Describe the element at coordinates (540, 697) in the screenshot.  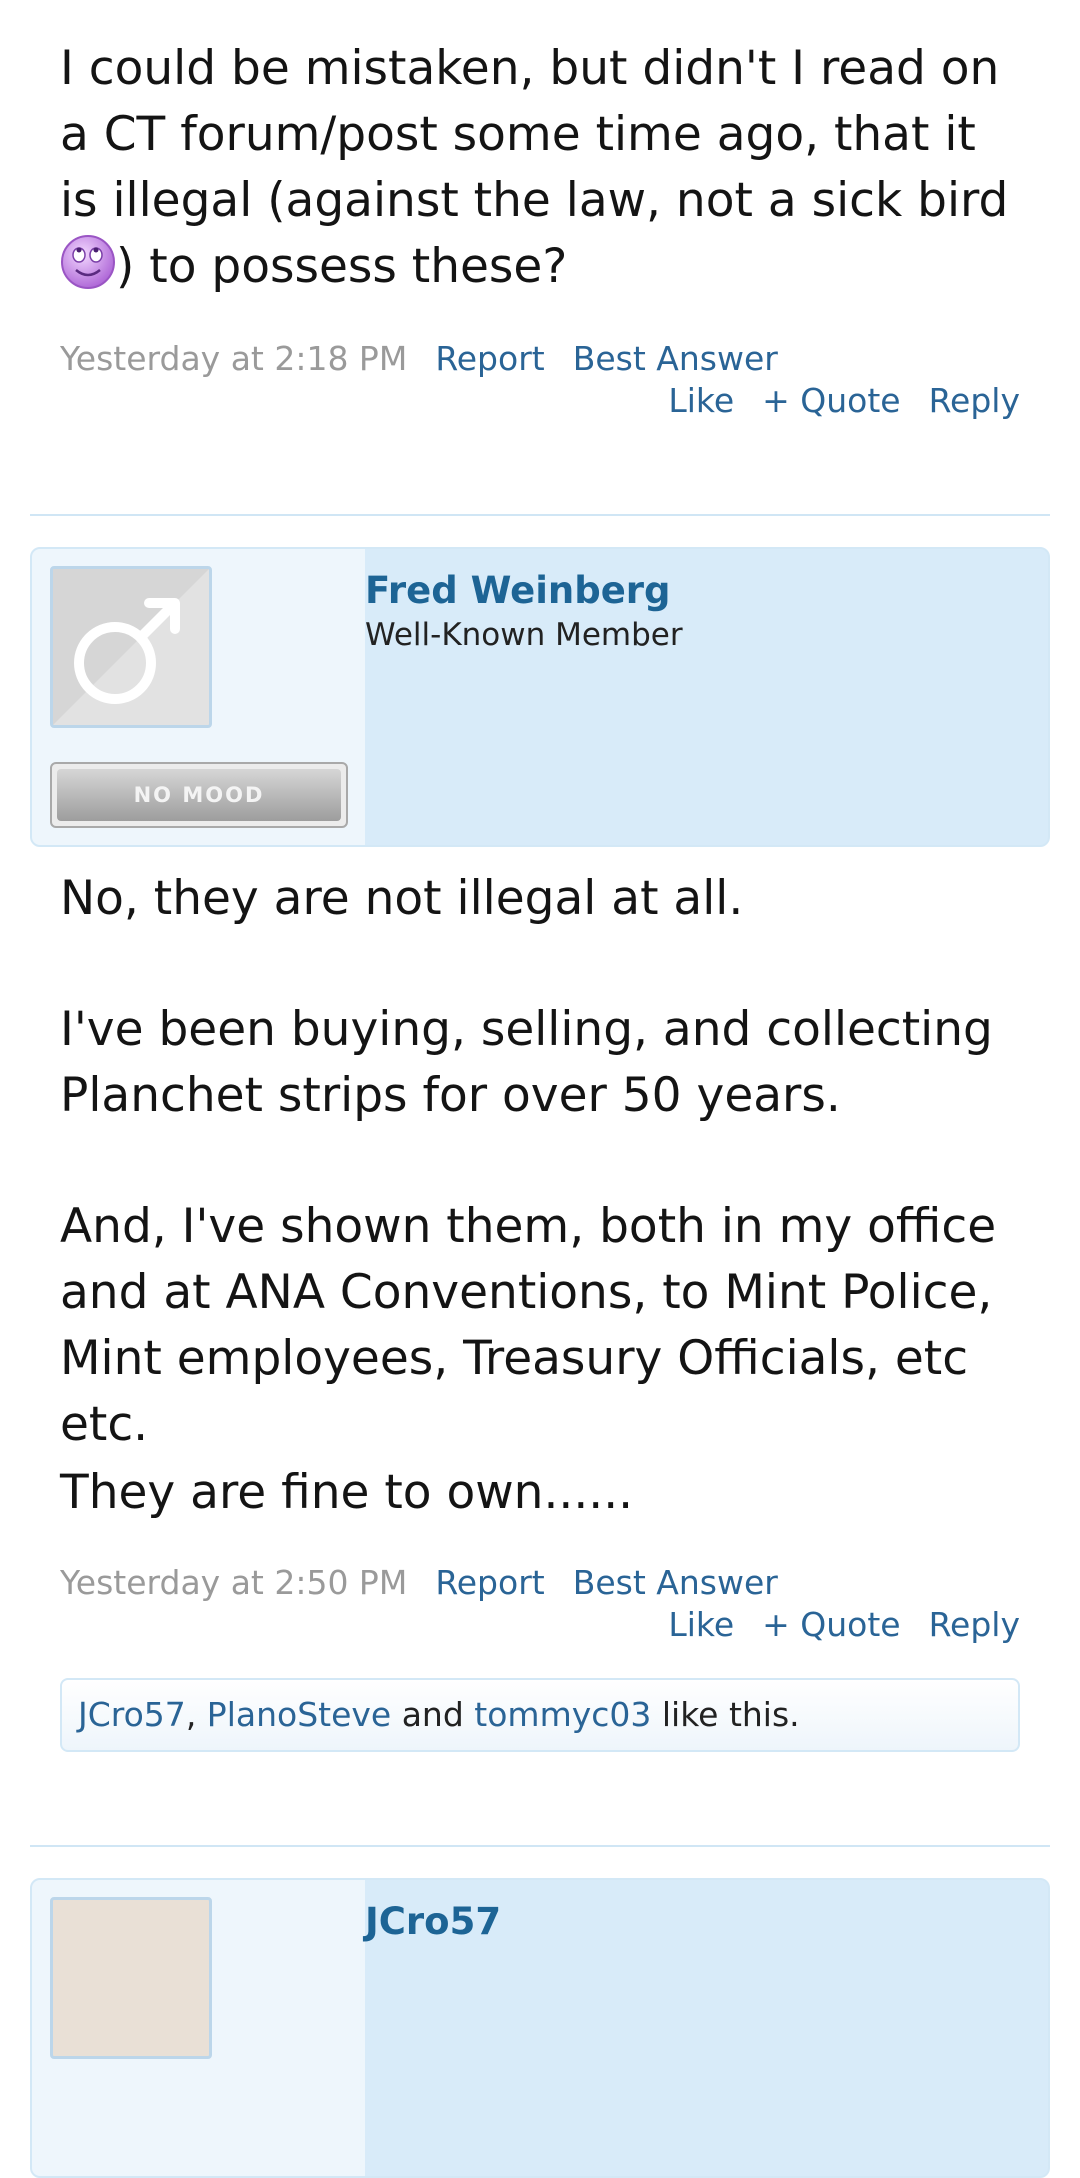
I see `message-user-info: NO MOOD Fred Weinberg Well-Known Member` at that location.